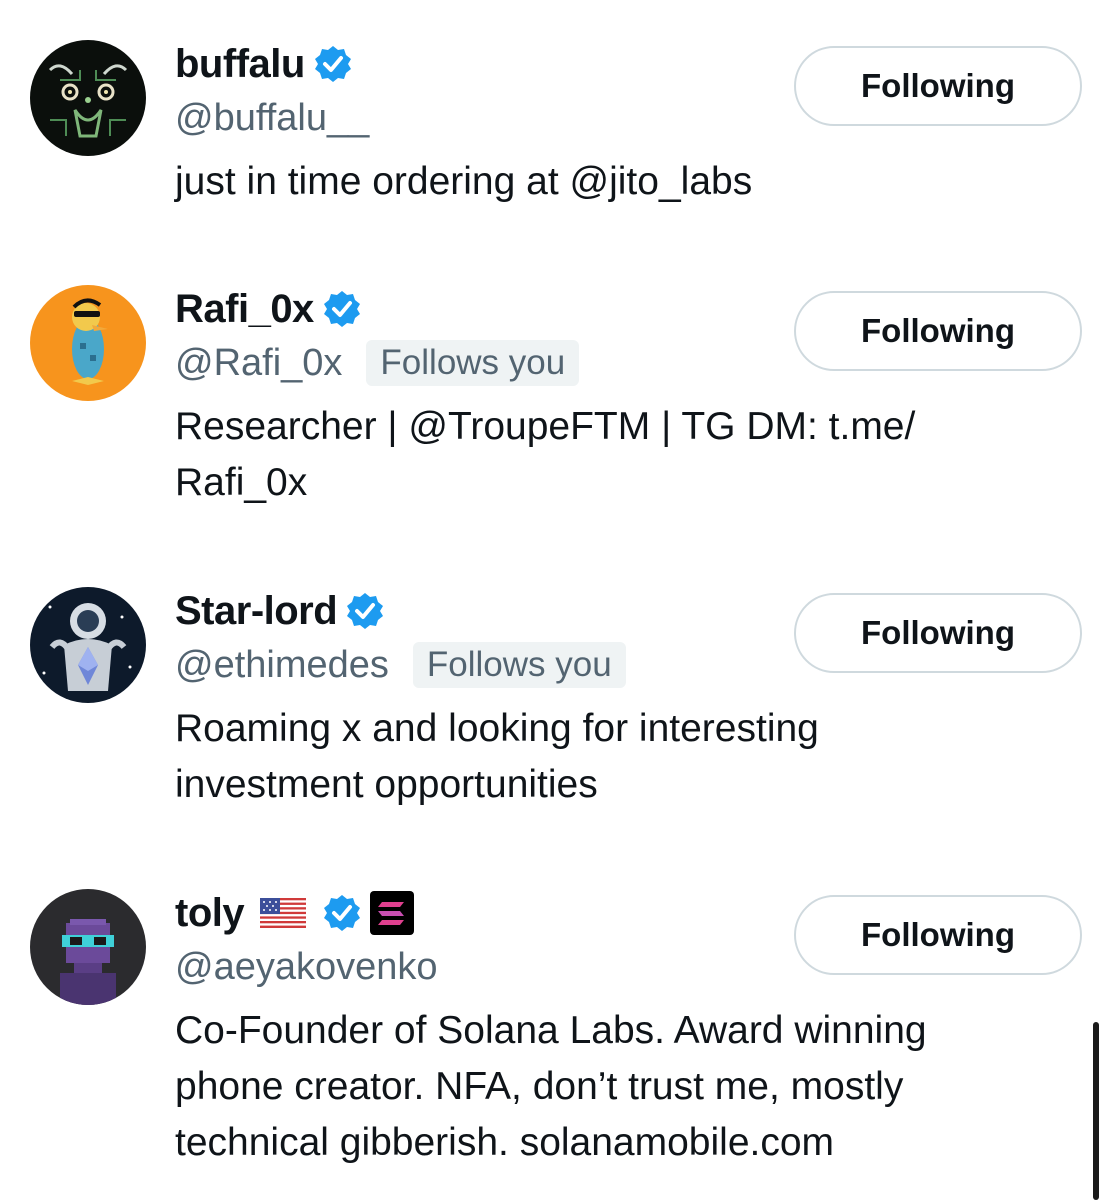  What do you see at coordinates (258, 363) in the screenshot?
I see `user-handle: @Rafi_0x` at bounding box center [258, 363].